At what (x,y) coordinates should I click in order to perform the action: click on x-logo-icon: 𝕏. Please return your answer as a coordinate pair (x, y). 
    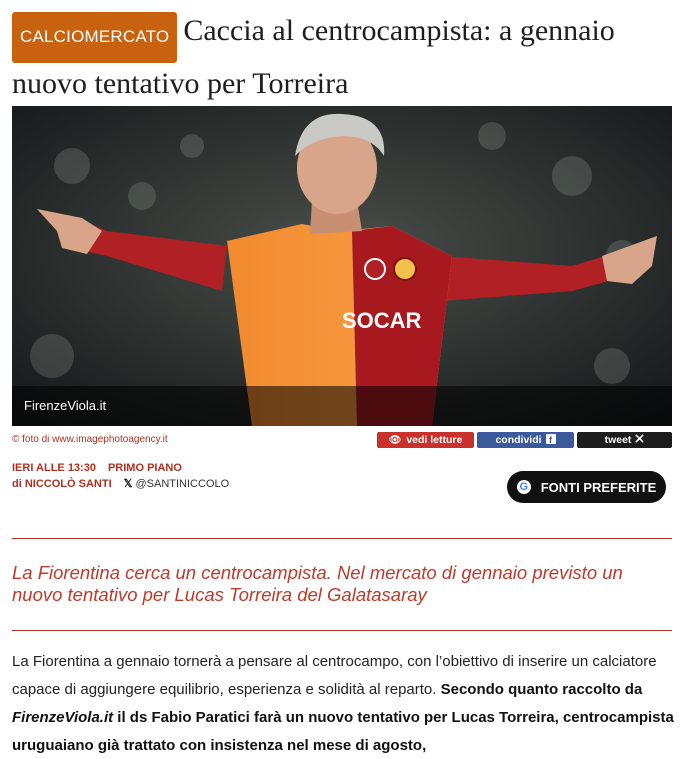
    Looking at the image, I should click on (128, 484).